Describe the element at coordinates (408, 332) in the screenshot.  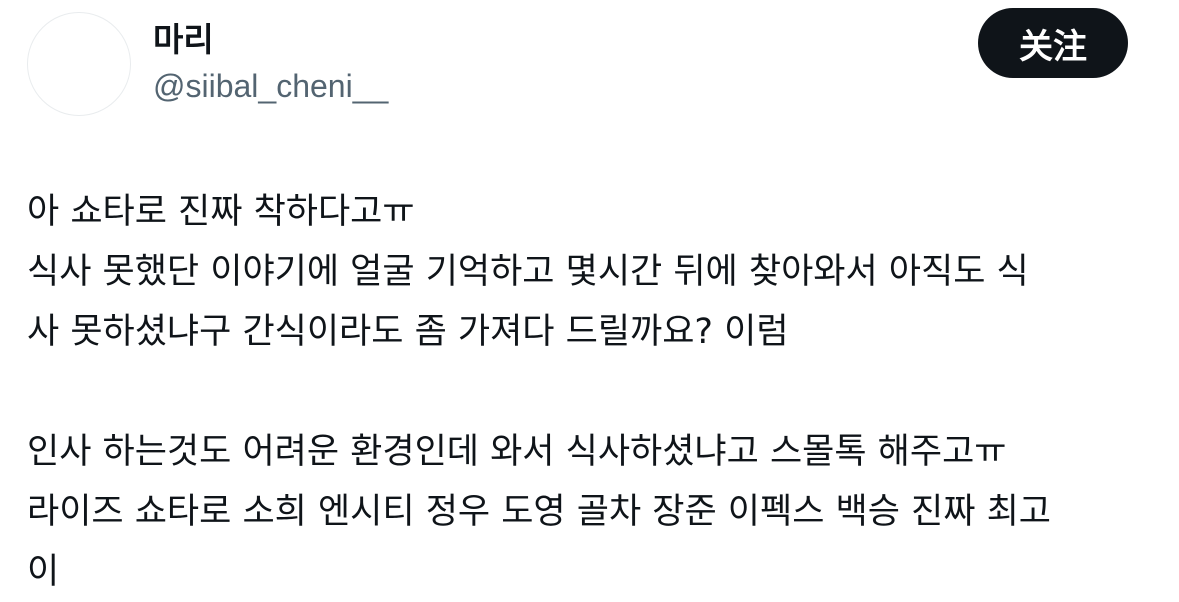
I see `tweet-line: 사 못하셨냐구 간식이라도 좀 가져다 드릴까요? 이럼` at that location.